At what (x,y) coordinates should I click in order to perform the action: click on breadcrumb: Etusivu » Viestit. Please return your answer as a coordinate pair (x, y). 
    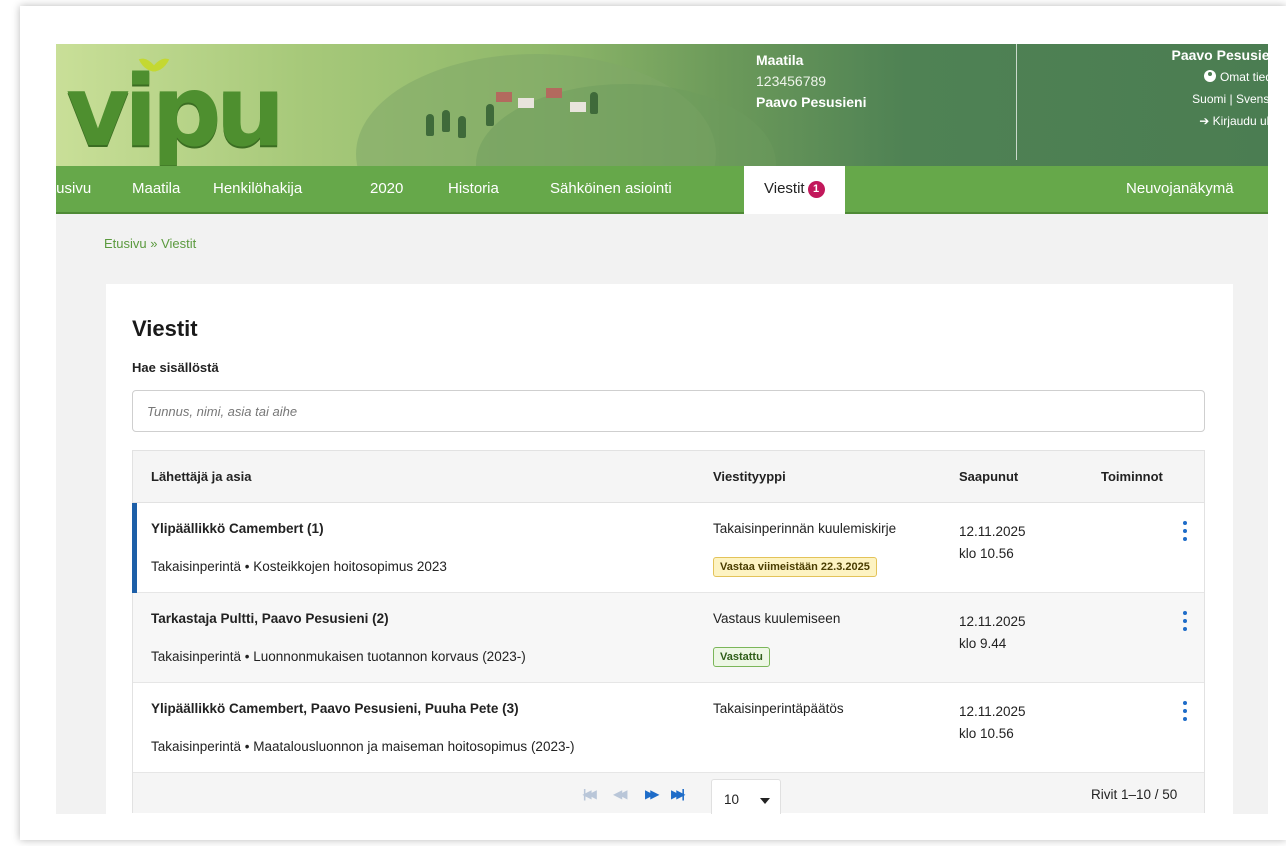
    Looking at the image, I should click on (150, 243).